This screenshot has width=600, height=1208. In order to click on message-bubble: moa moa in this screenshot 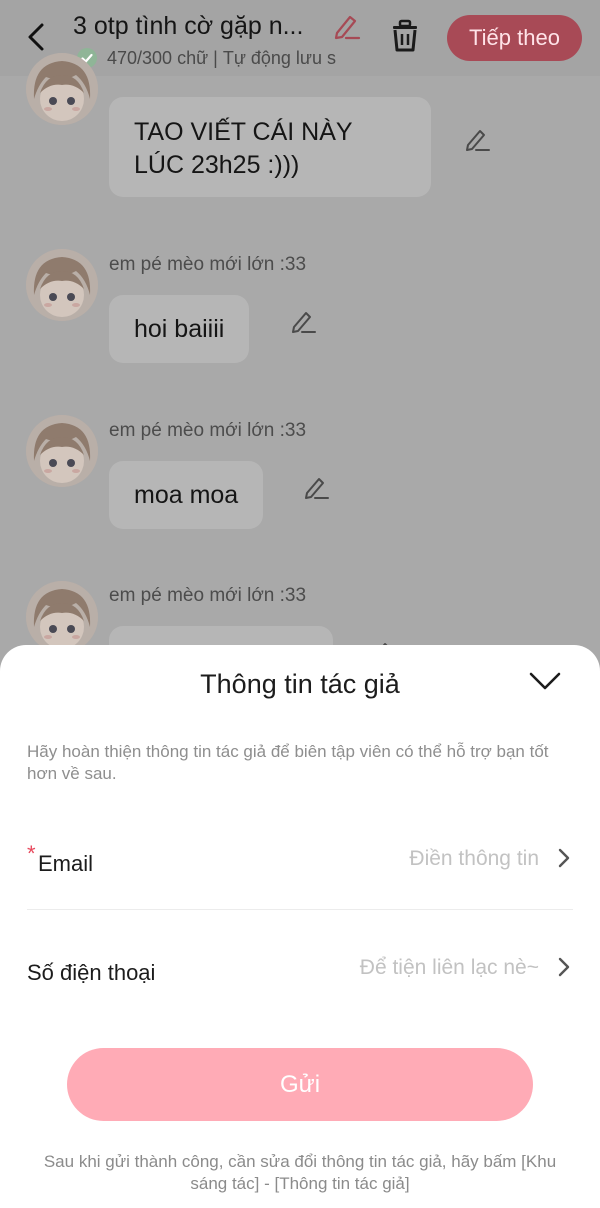, I will do `click(186, 495)`.